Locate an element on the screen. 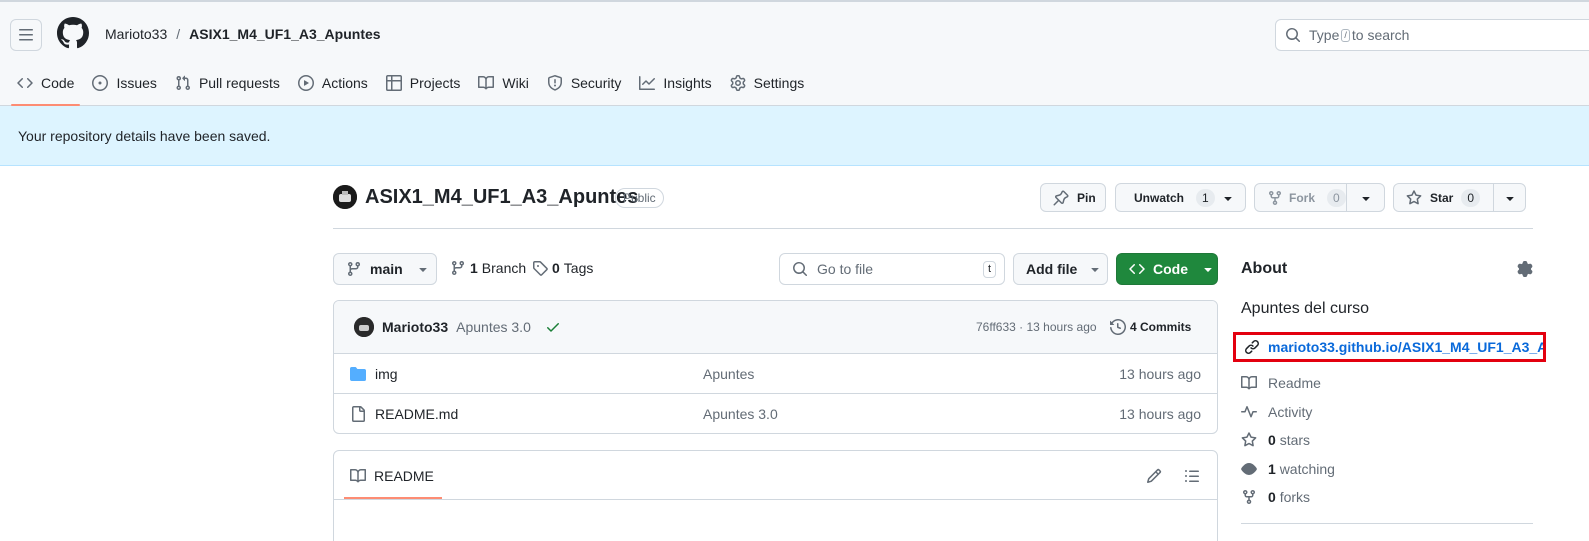  tab-issues: Issues is located at coordinates (124, 83).